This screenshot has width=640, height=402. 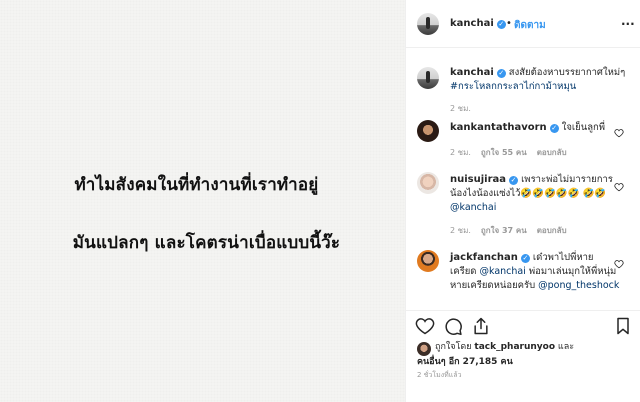 What do you see at coordinates (514, 347) in the screenshot?
I see `liker-username: tack_pharunyoo` at bounding box center [514, 347].